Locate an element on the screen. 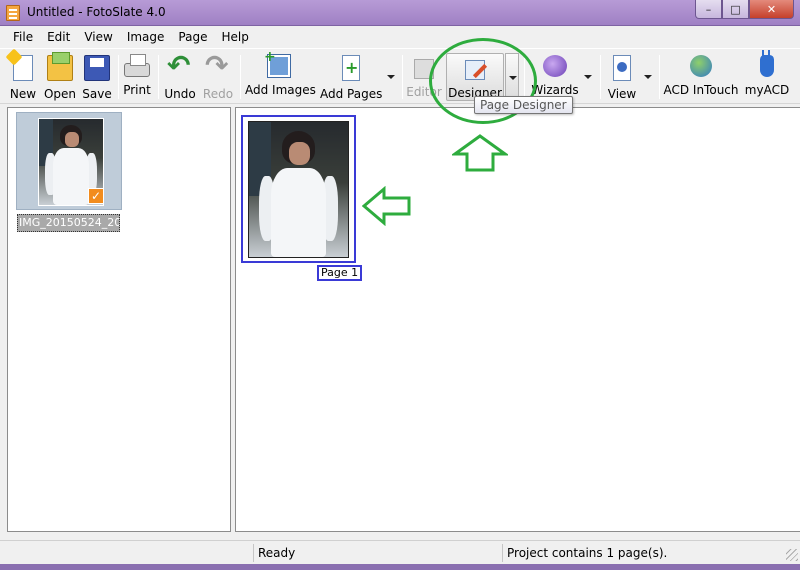 The image size is (800, 570). window-controls: – □ ✕ is located at coordinates (744, 9).